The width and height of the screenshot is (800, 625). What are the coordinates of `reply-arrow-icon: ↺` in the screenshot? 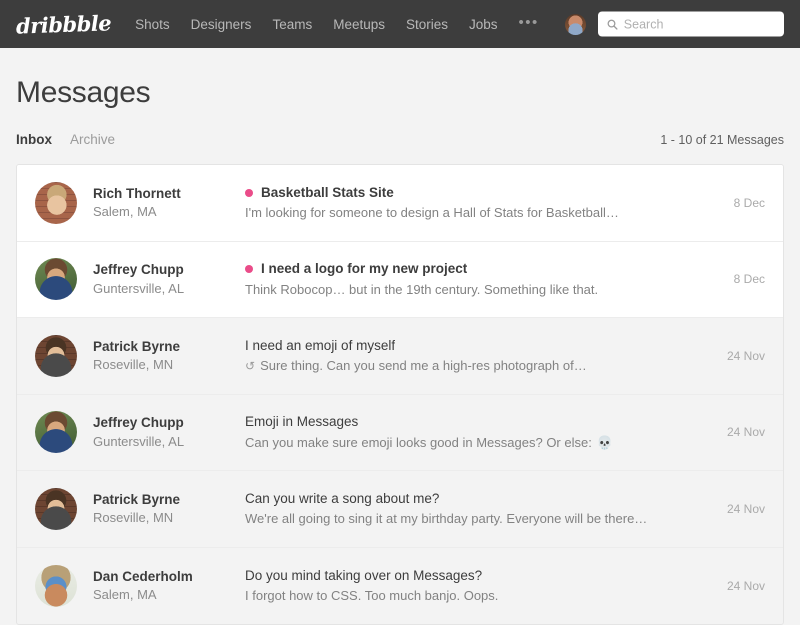 It's located at (250, 366).